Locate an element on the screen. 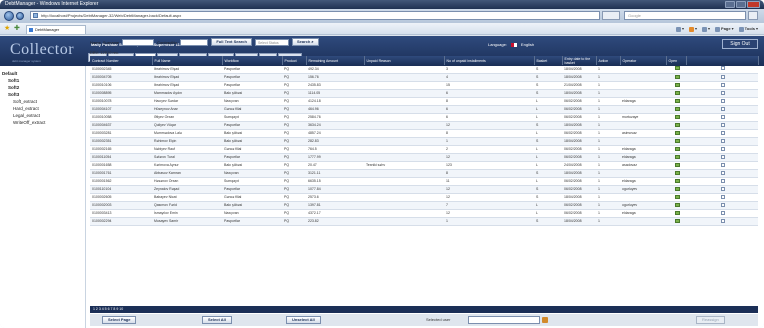  add-favorite-icon: ✚ is located at coordinates (17, 28).